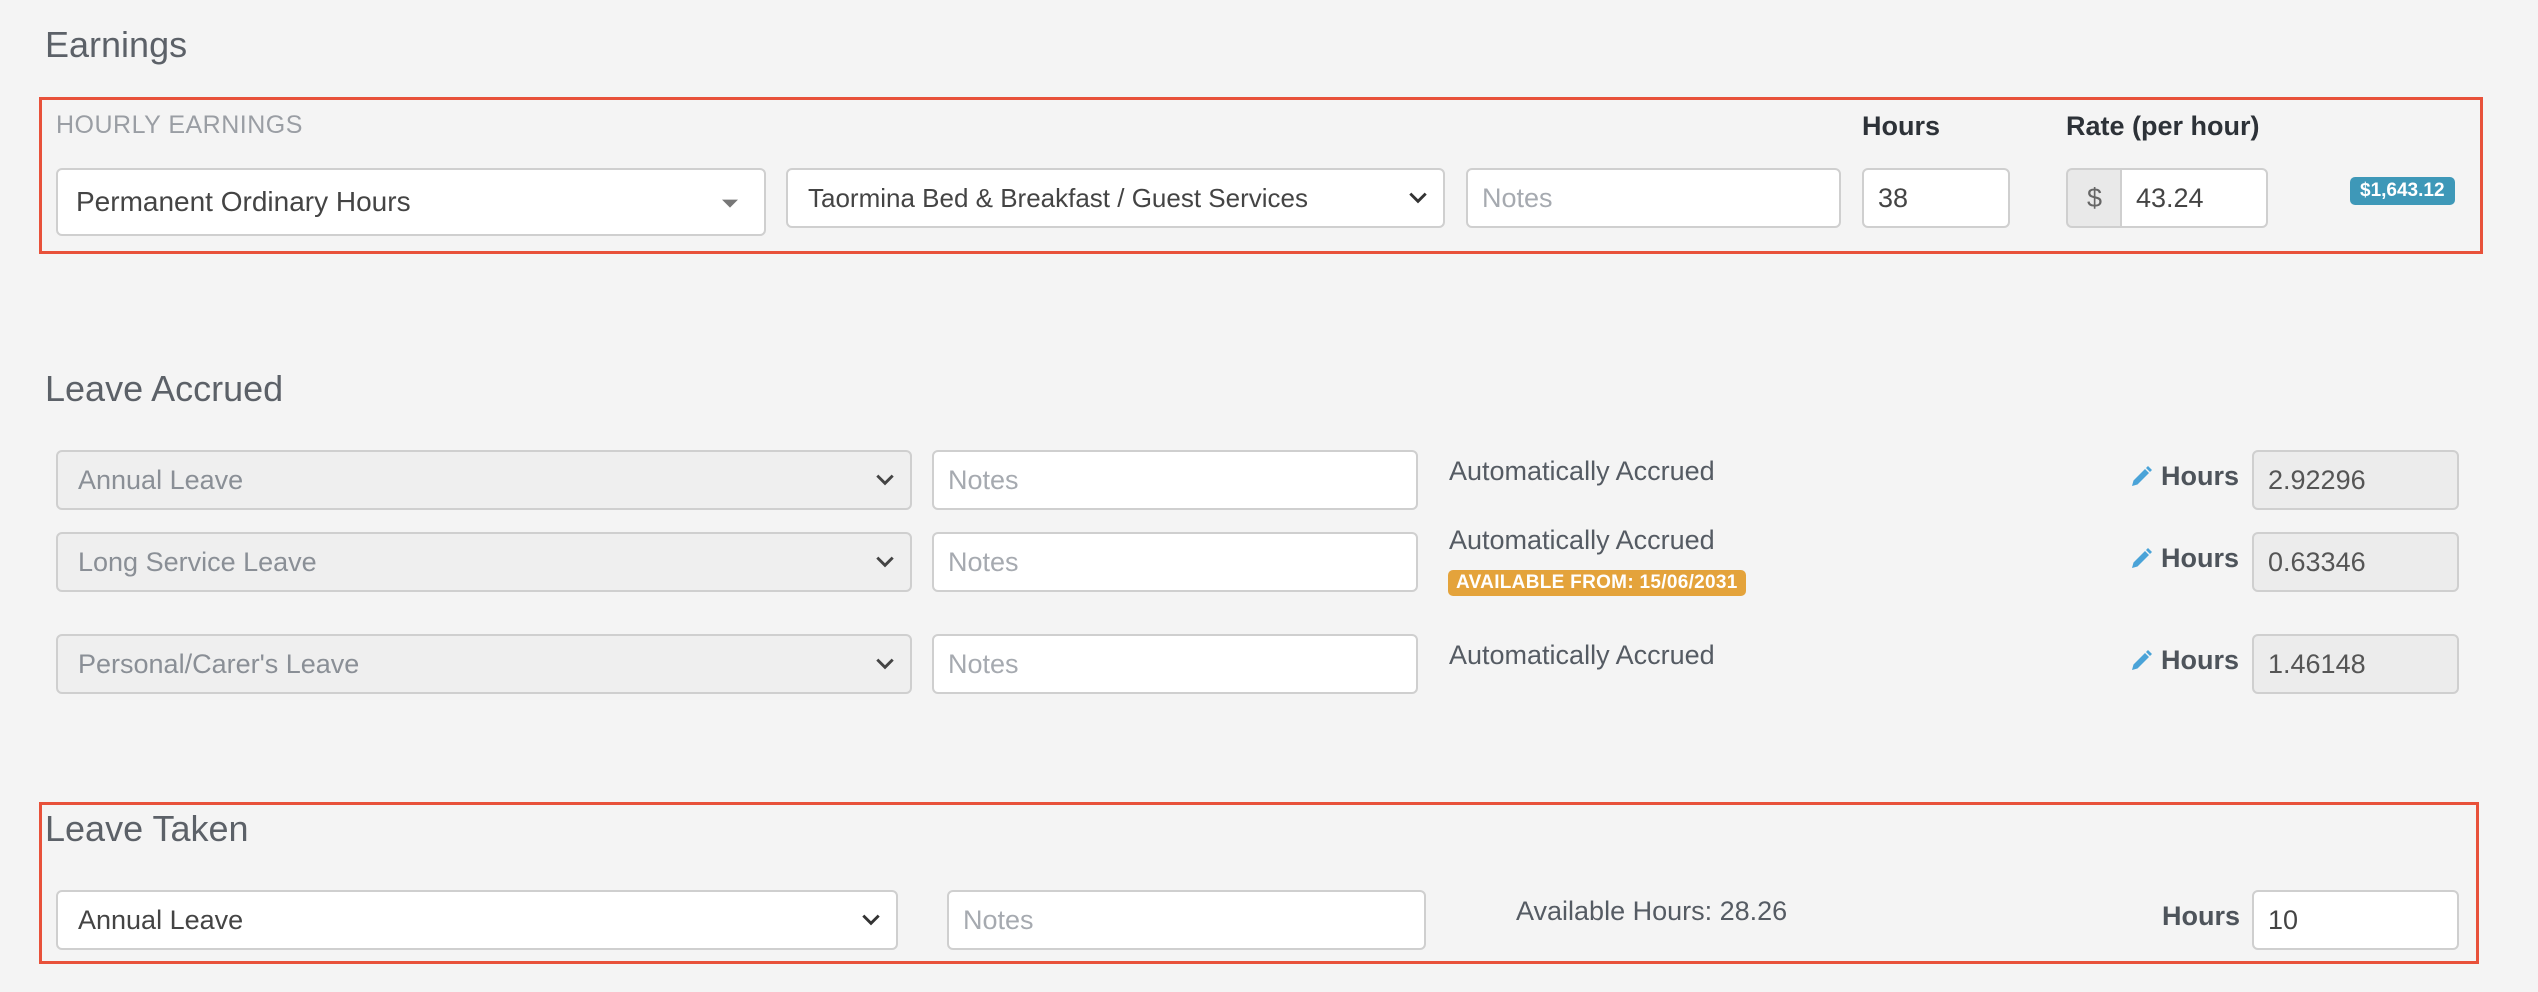  I want to click on earnings-hours-value: 38, so click(1893, 197).